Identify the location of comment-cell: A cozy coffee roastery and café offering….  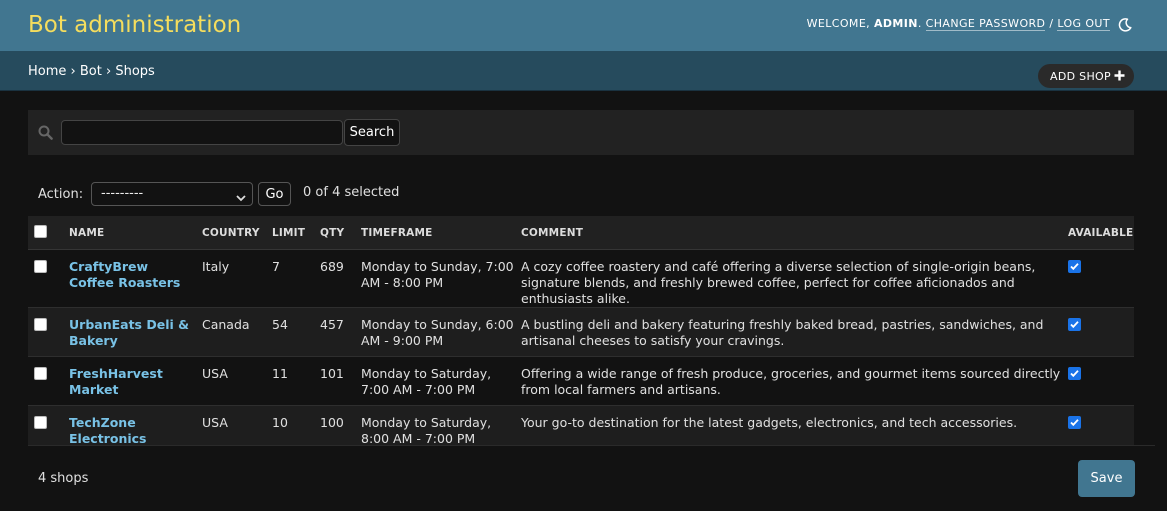
(788, 278).